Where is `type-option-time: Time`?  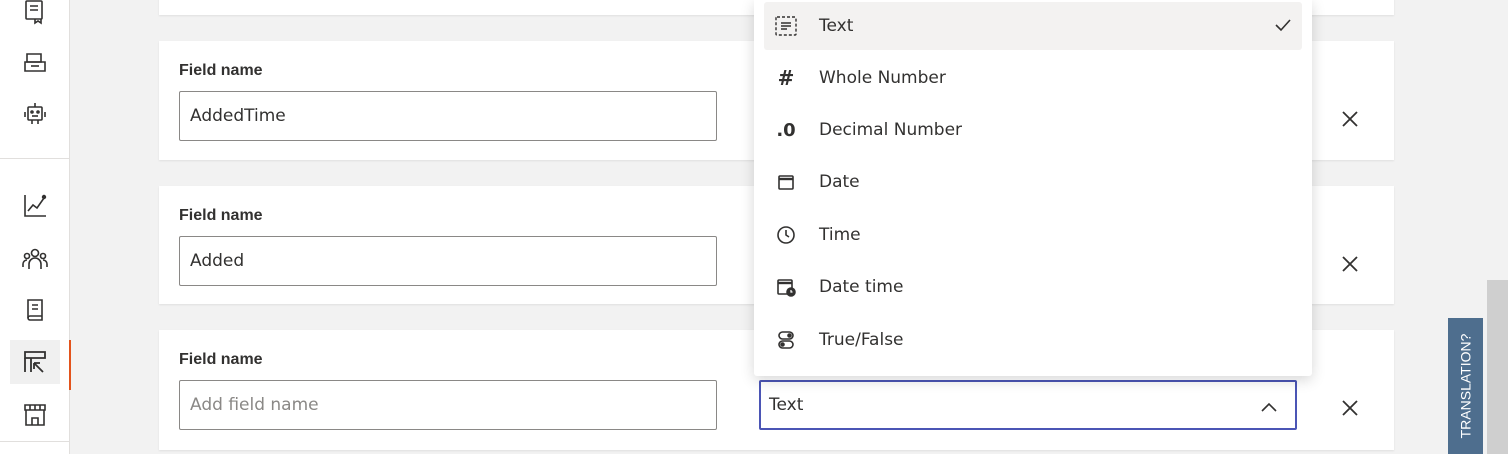
type-option-time: Time is located at coordinates (1033, 235).